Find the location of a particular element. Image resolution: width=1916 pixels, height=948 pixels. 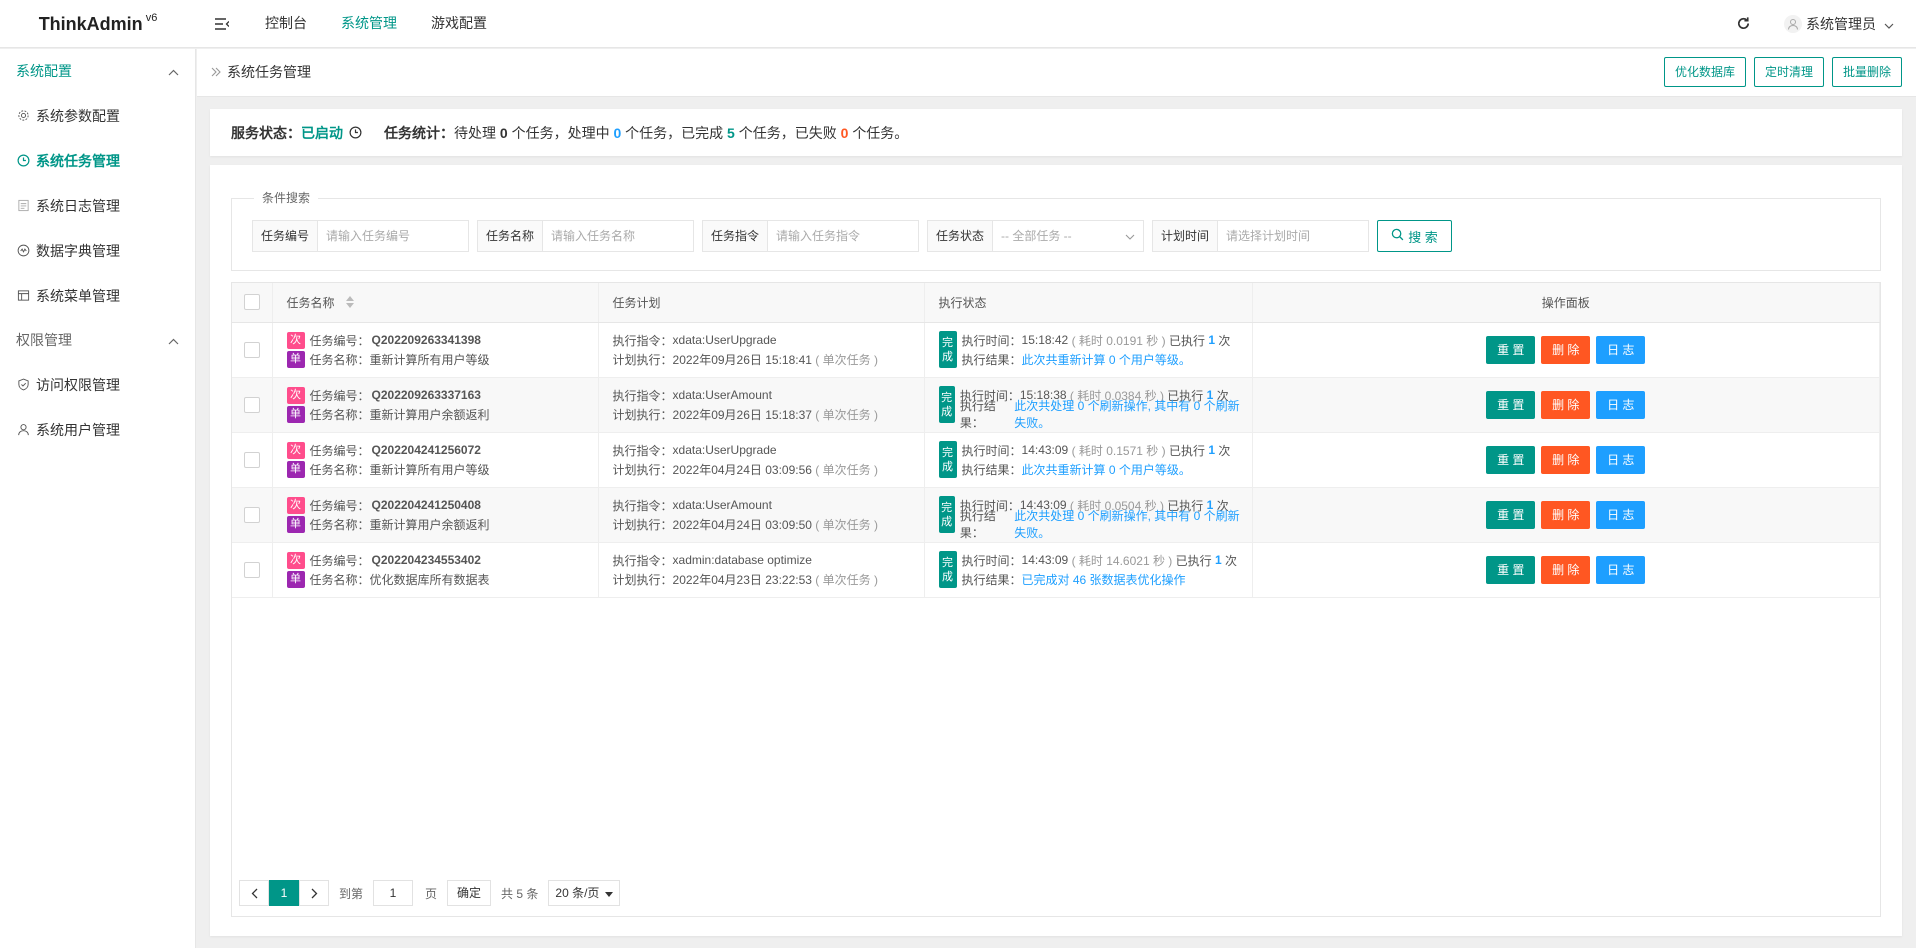

task-status-select: -- 全部任务 -- is located at coordinates (1068, 236).